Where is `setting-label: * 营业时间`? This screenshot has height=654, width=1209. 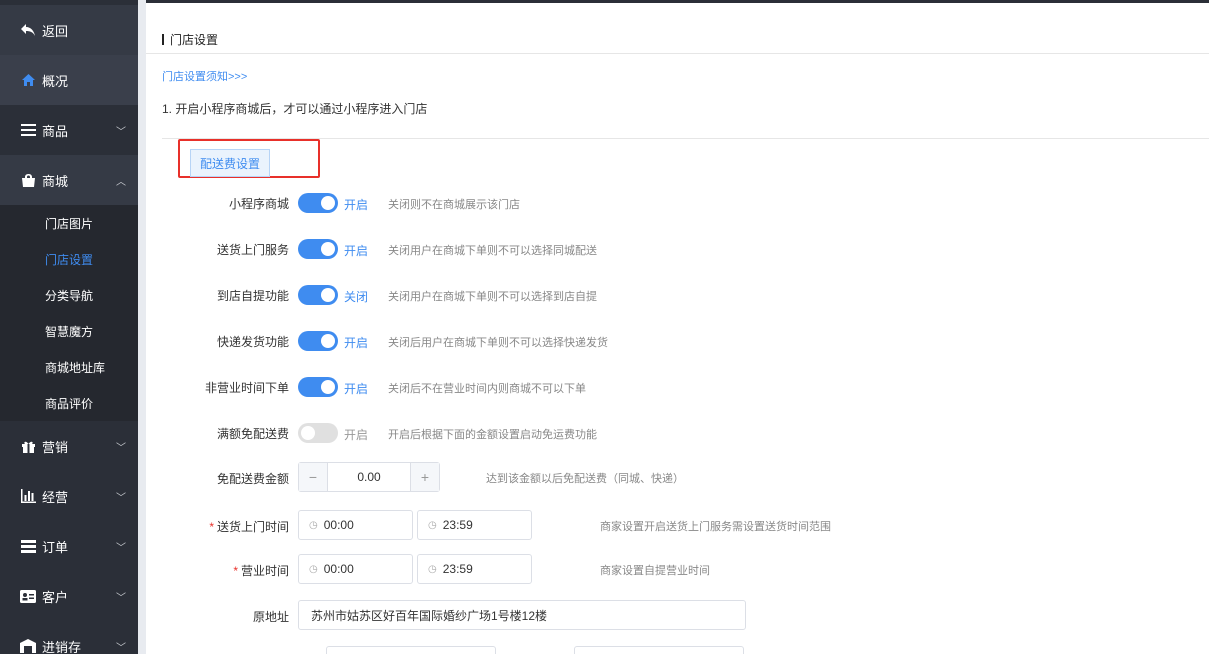 setting-label: * 营业时间 is located at coordinates (261, 570).